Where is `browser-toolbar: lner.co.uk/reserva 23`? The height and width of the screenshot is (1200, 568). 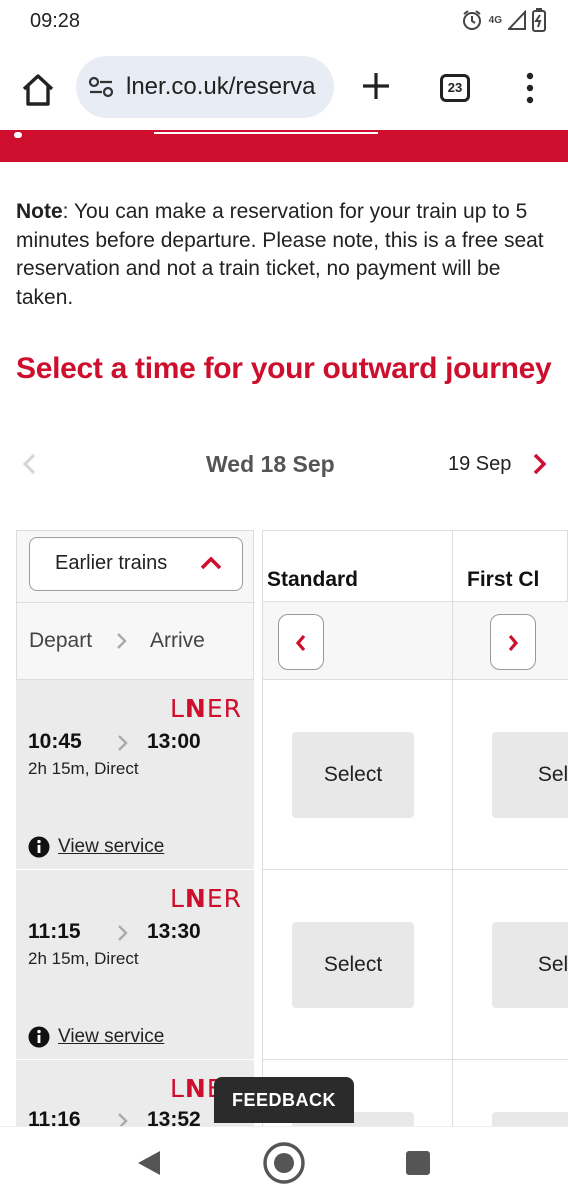 browser-toolbar: lner.co.uk/reserva 23 is located at coordinates (284, 87).